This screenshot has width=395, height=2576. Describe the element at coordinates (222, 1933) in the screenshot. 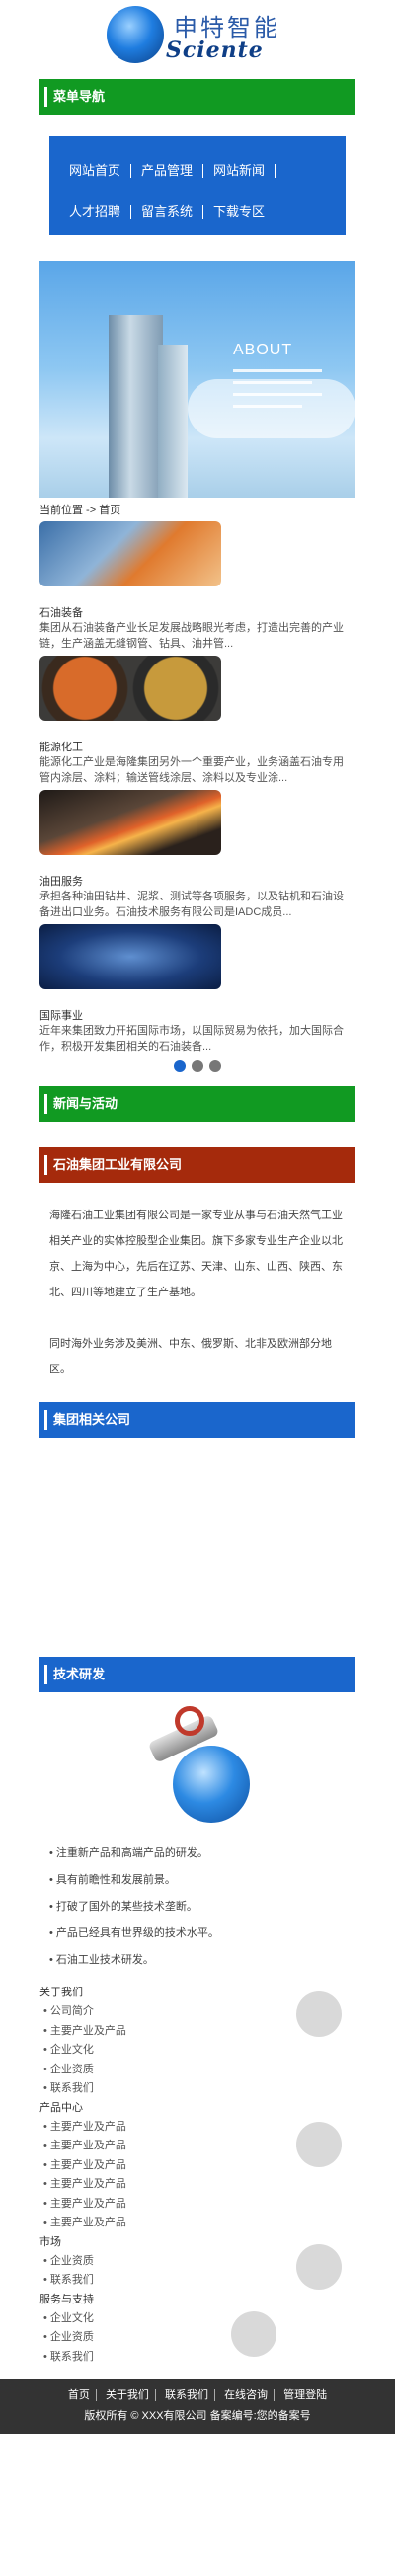

I see `tech-list-item: 产品已经具有世界级的技术水平。` at that location.